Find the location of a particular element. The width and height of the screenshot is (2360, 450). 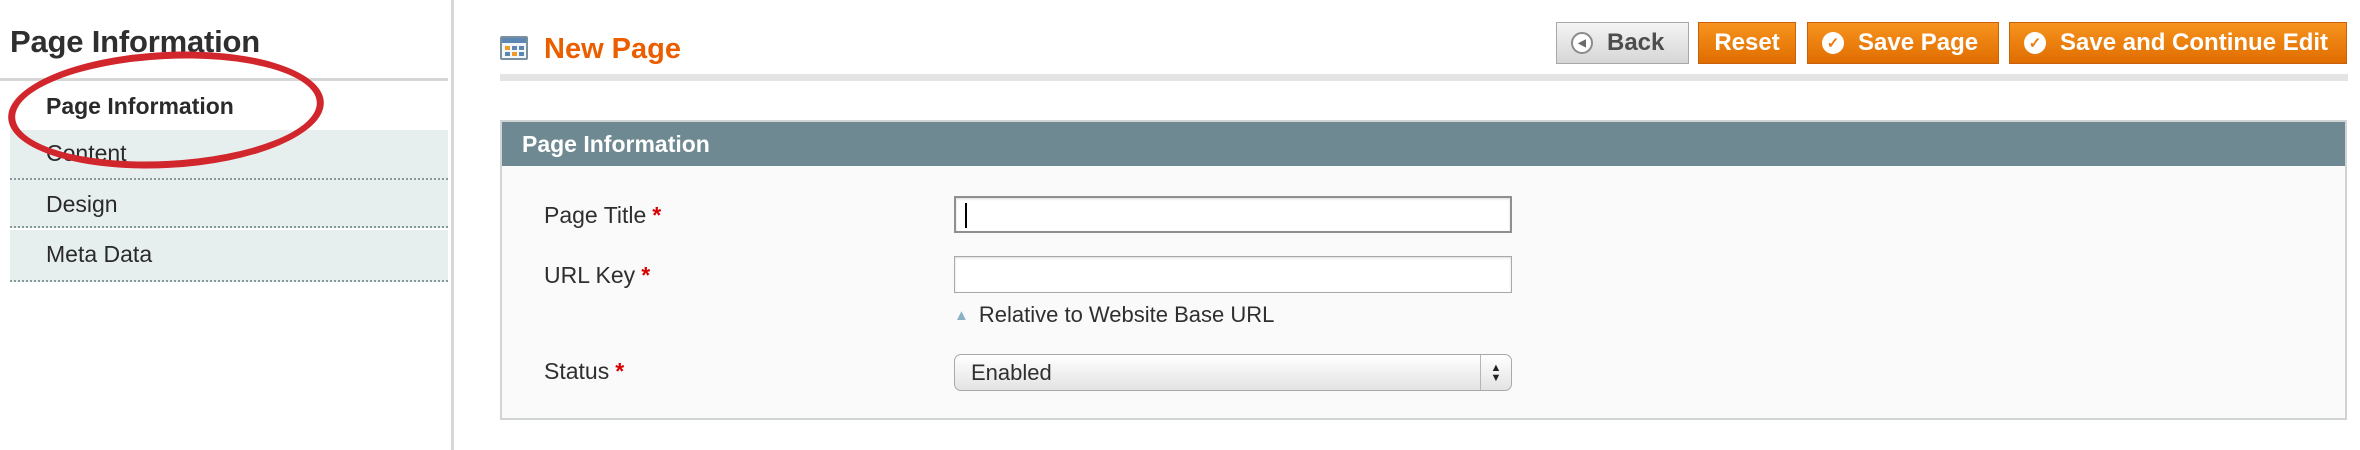

select-arrows-icon: ▲ ▼ is located at coordinates (1495, 372).